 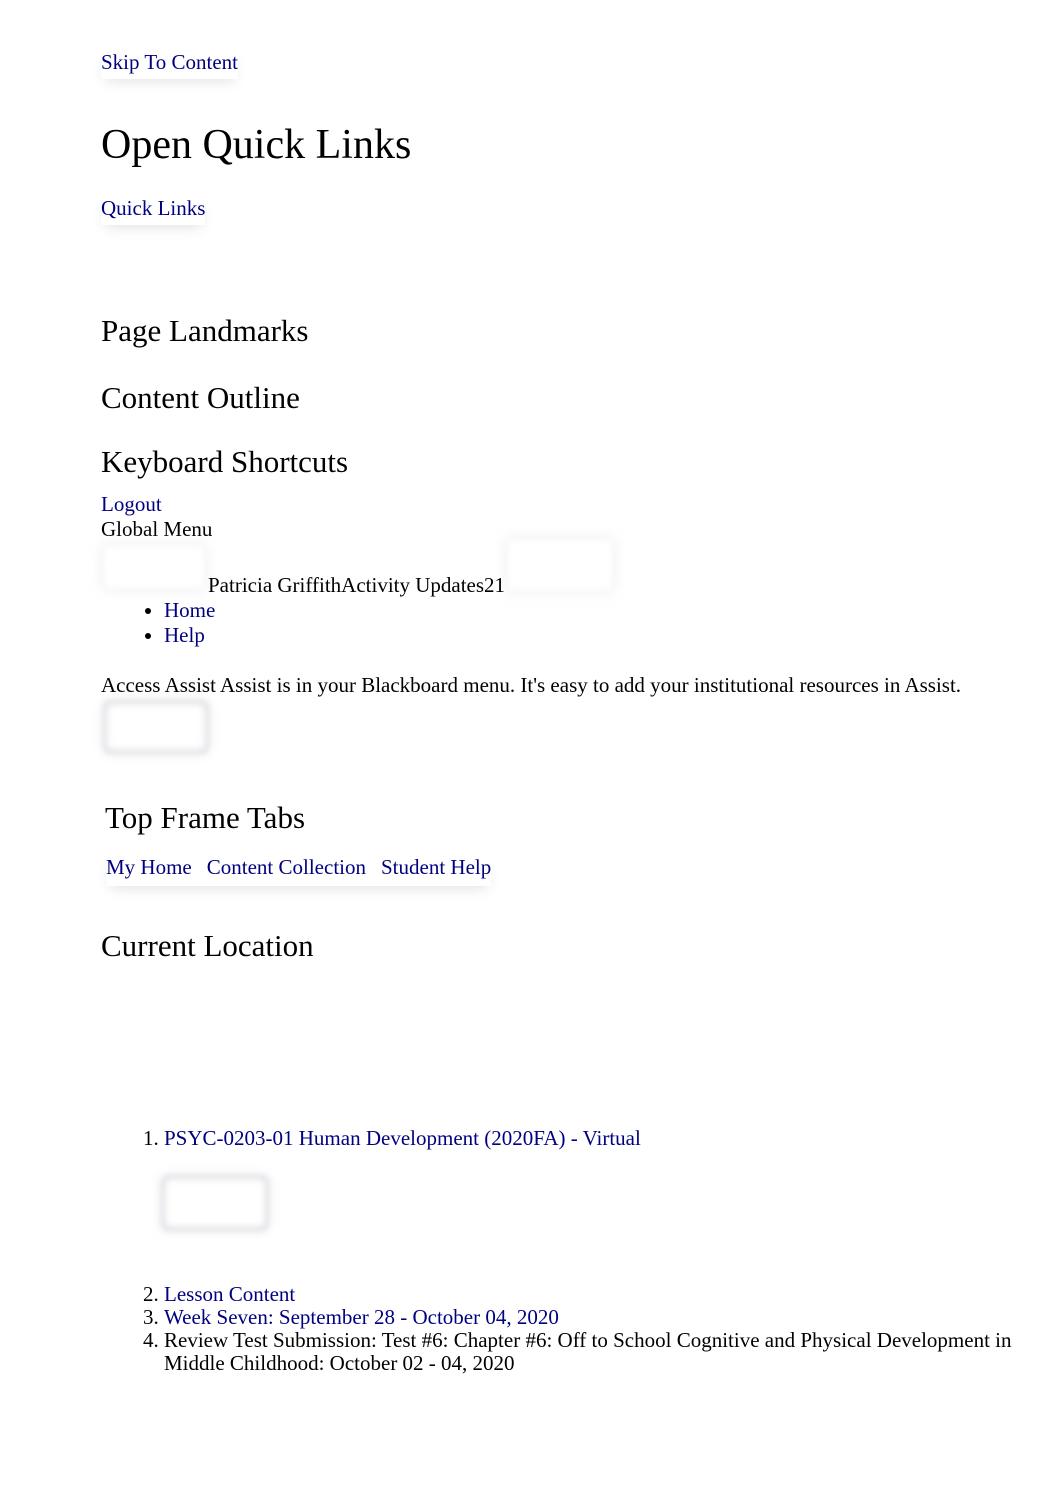 What do you see at coordinates (149, 867) in the screenshot?
I see `tab-my-home: My Home` at bounding box center [149, 867].